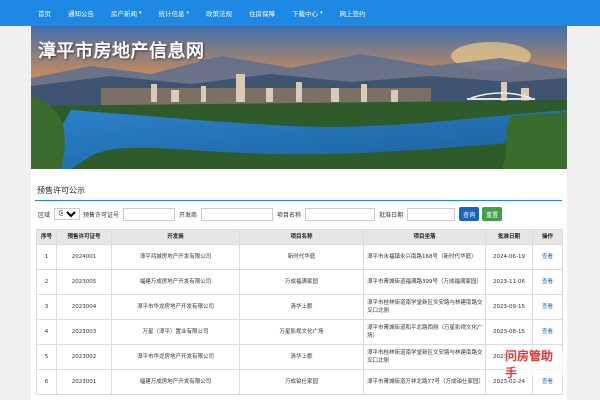 The image size is (600, 400). What do you see at coordinates (424, 237) in the screenshot?
I see `column-header: 项目坐落` at bounding box center [424, 237].